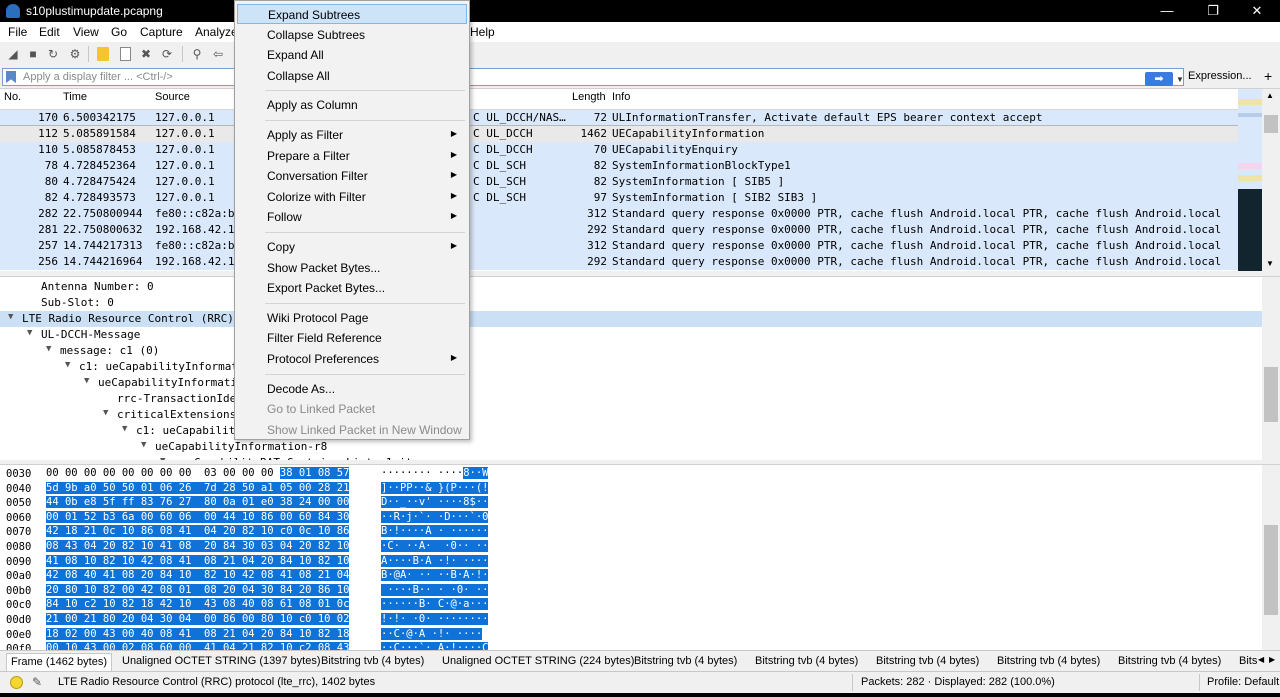 The height and width of the screenshot is (697, 1280). What do you see at coordinates (1180, 80) in the screenshot?
I see `filter-history-dropdown-icon: ▼` at bounding box center [1180, 80].